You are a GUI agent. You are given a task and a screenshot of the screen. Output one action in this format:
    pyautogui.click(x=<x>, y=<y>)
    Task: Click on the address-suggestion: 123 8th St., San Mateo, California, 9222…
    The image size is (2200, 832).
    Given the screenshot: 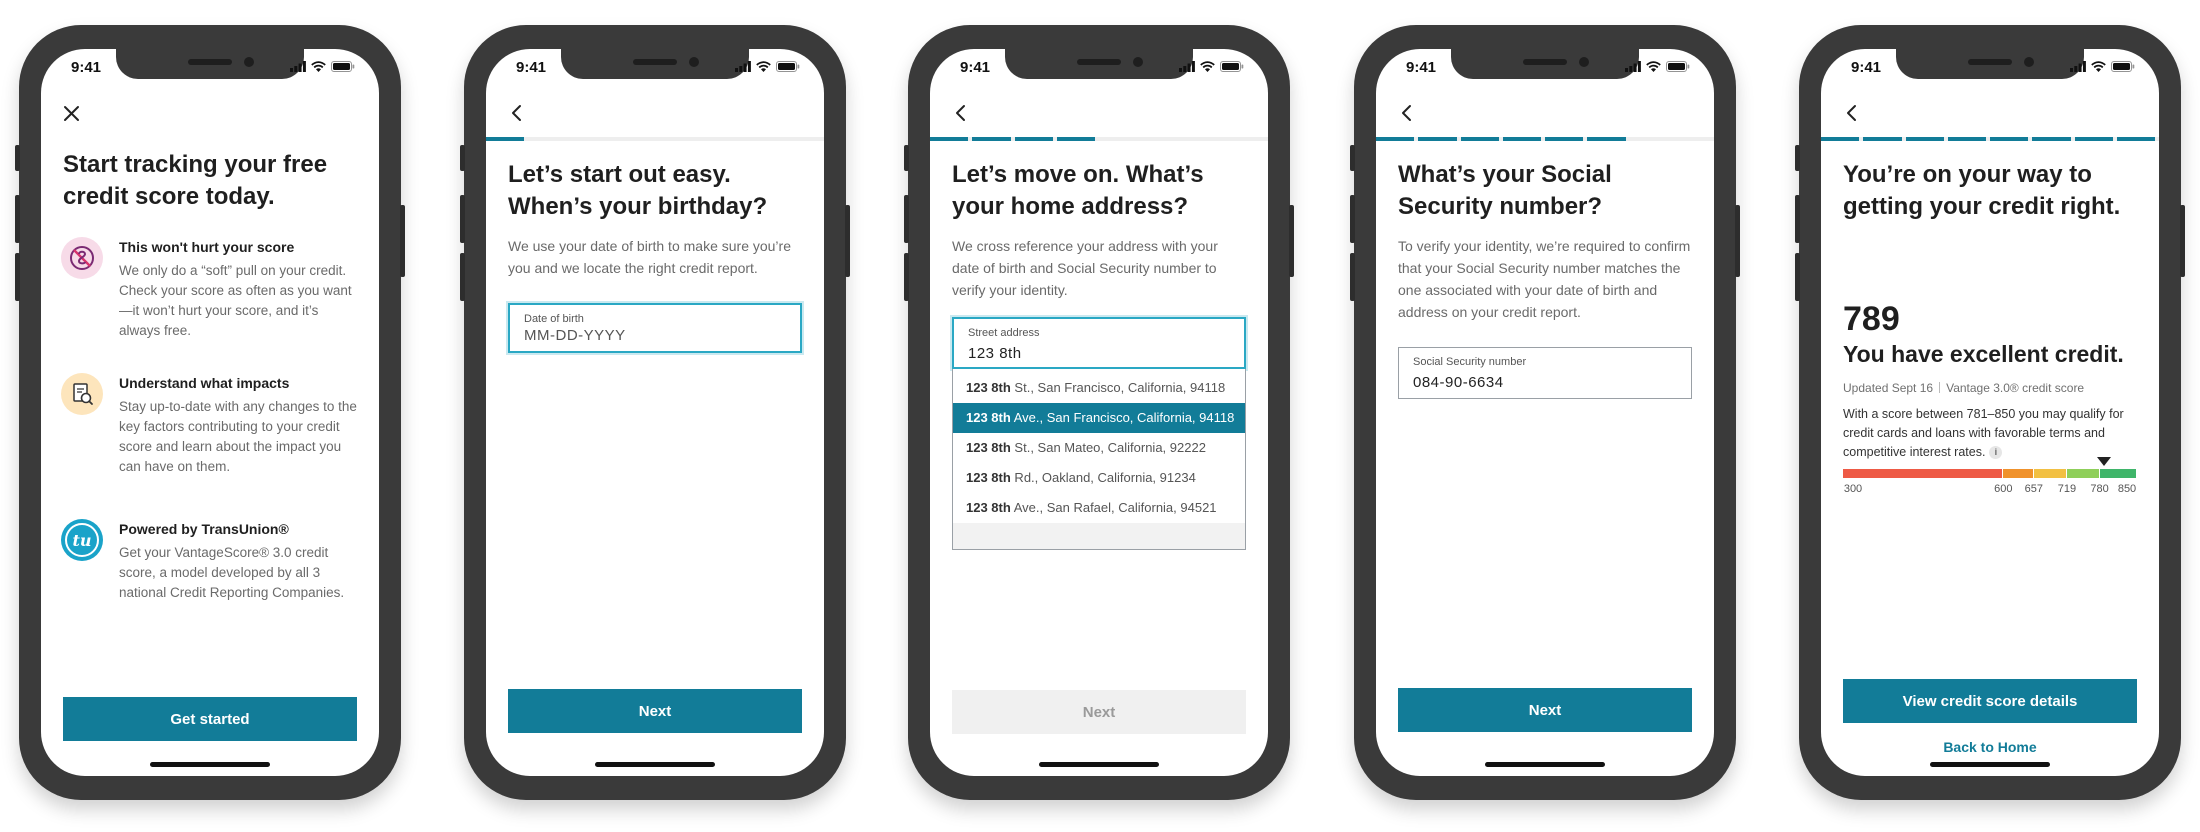 What is the action you would take?
    pyautogui.click(x=1099, y=448)
    